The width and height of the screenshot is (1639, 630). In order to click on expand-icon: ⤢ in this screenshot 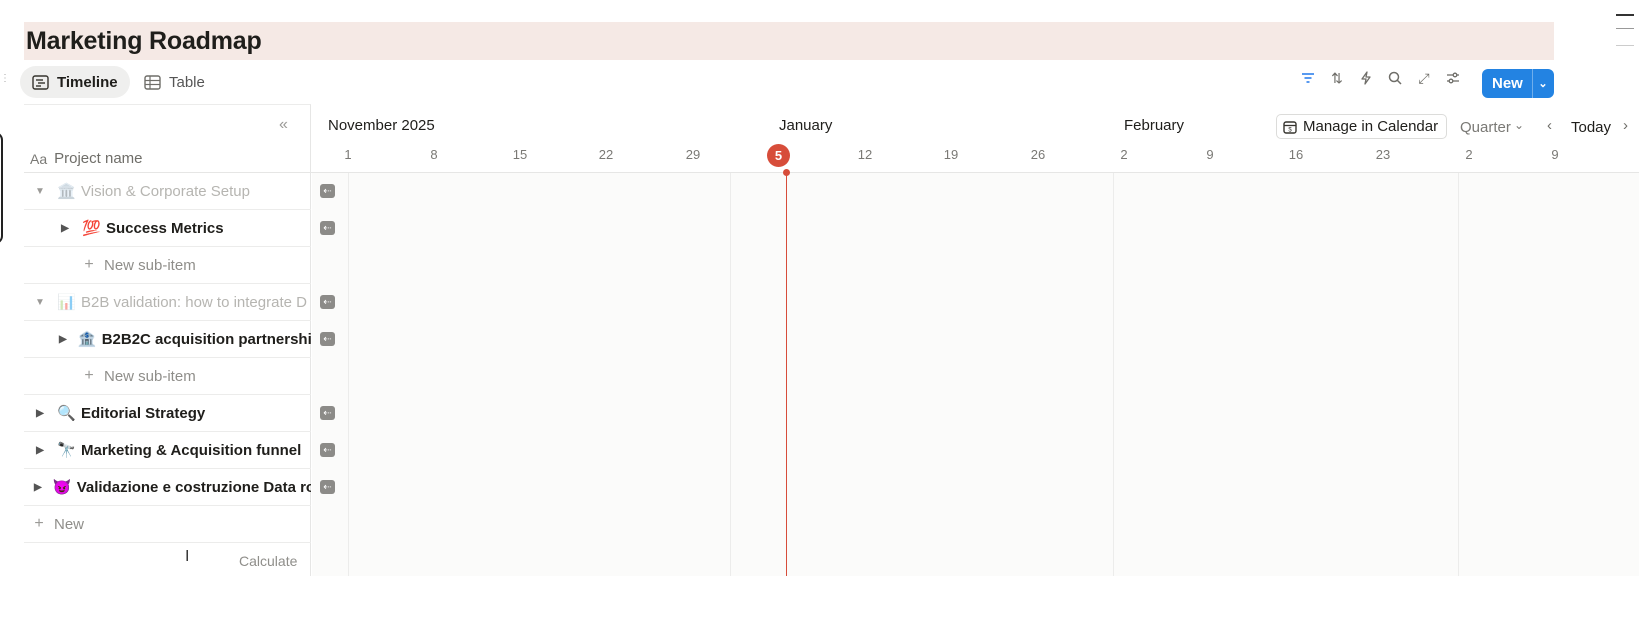, I will do `click(1424, 78)`.